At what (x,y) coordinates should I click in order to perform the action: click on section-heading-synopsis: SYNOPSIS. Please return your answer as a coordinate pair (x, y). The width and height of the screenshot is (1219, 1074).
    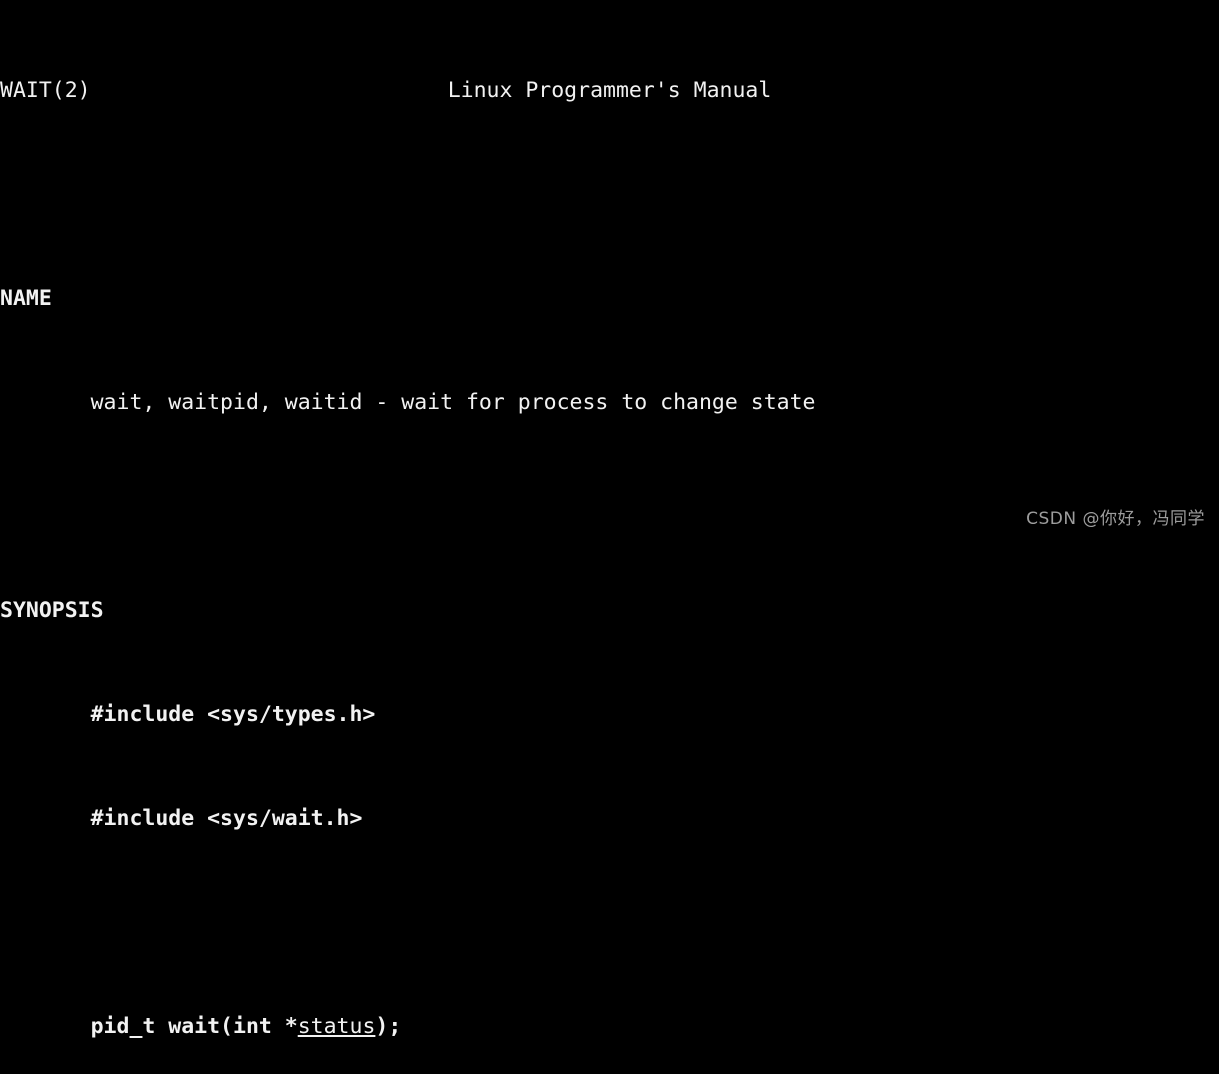
    Looking at the image, I should click on (52, 610).